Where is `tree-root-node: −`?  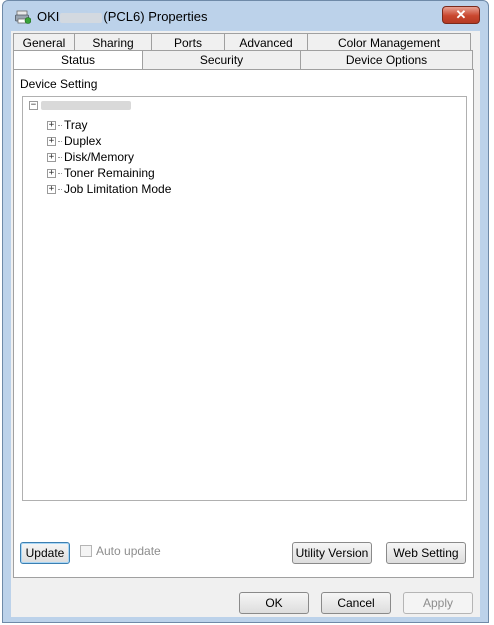 tree-root-node: − is located at coordinates (80, 105).